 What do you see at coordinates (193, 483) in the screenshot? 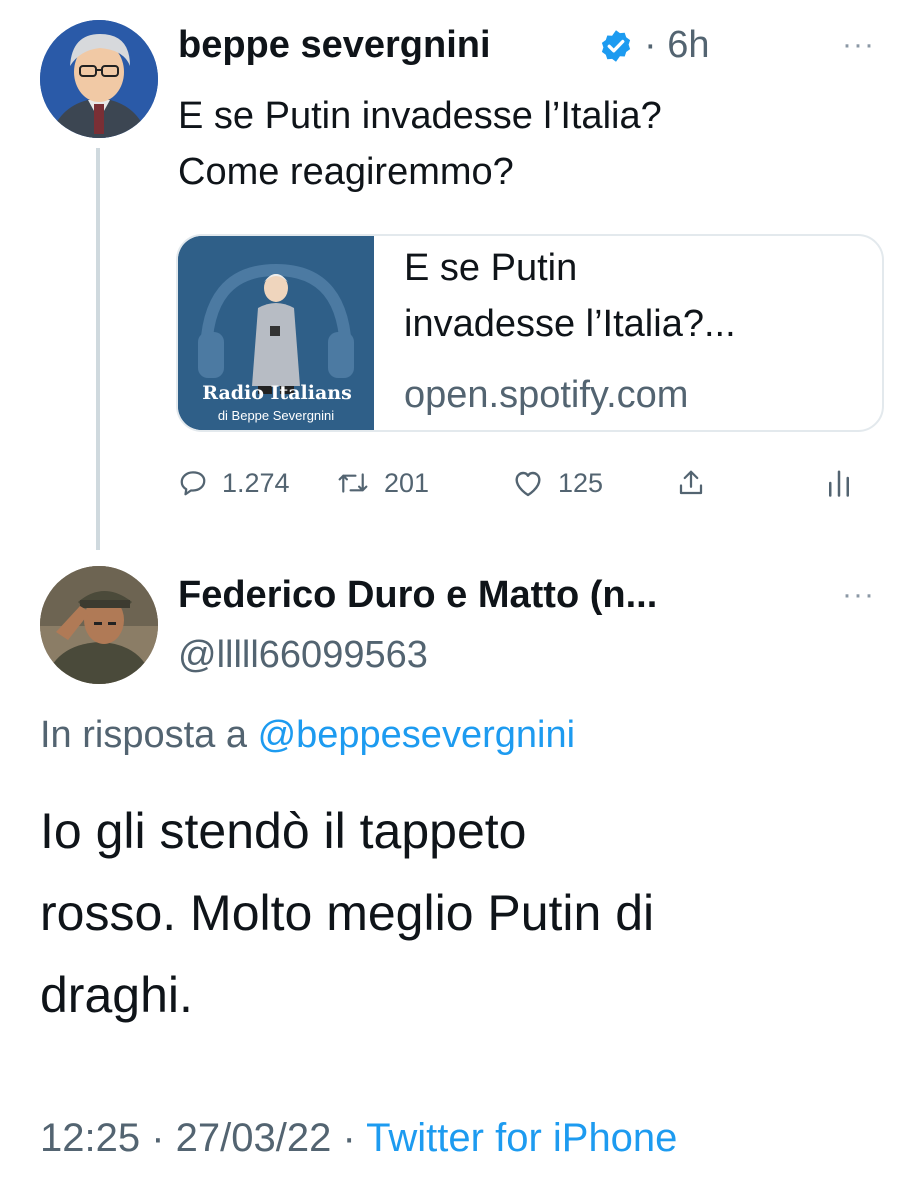
I see `reply-icon` at bounding box center [193, 483].